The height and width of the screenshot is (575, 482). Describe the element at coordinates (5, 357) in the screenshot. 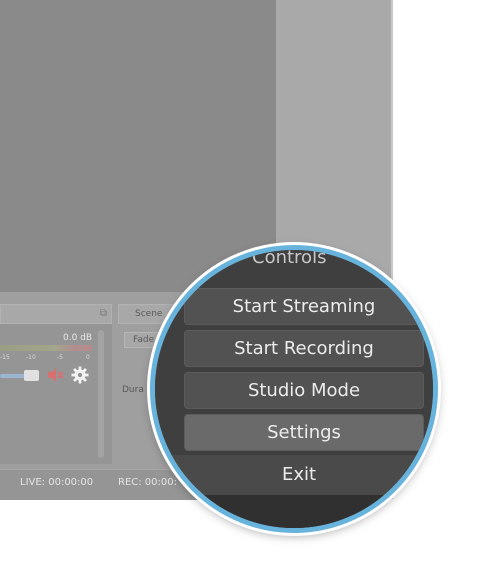

I see `meter-tick: -15` at that location.